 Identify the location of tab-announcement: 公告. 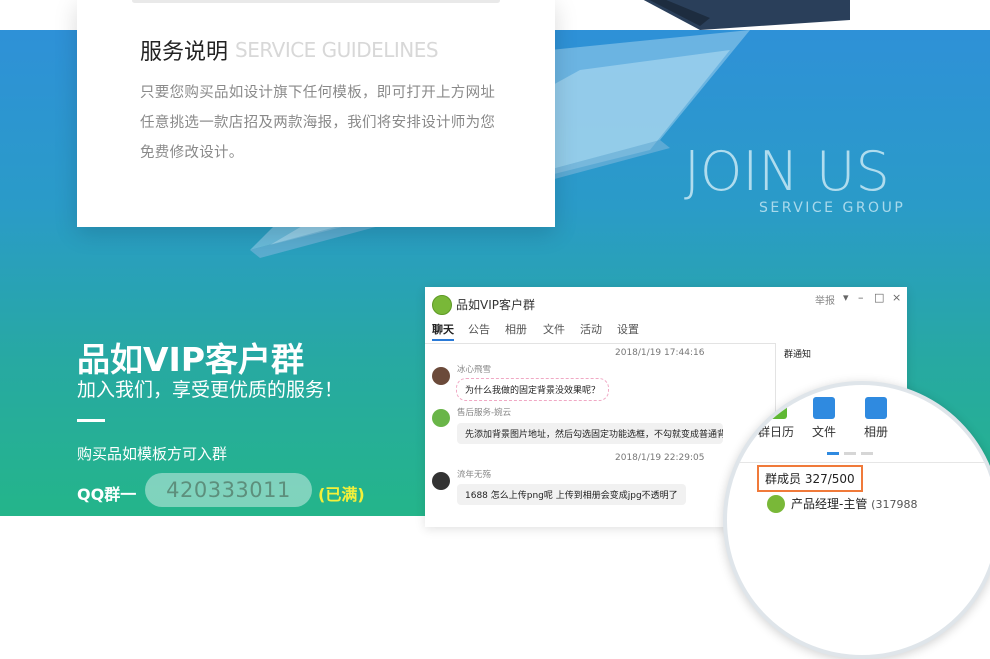
(479, 329).